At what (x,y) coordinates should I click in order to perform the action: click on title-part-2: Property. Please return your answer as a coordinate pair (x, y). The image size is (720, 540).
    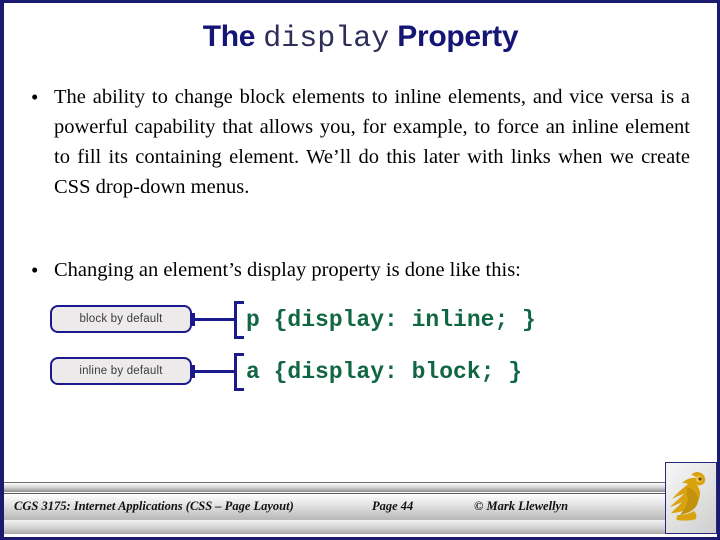
    Looking at the image, I should click on (454, 36).